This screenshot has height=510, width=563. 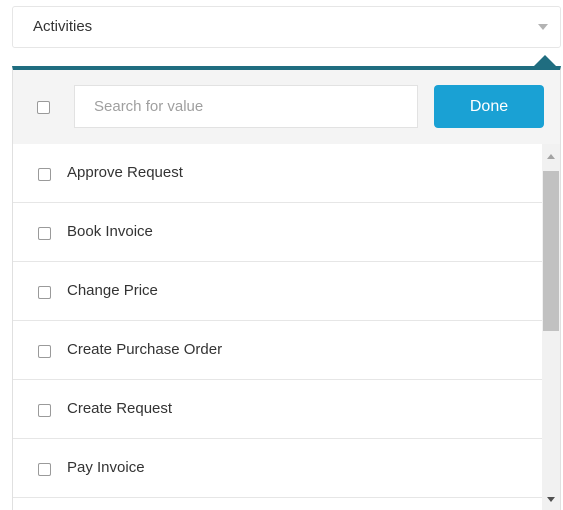 I want to click on select-all-checkbox, so click(x=43, y=107).